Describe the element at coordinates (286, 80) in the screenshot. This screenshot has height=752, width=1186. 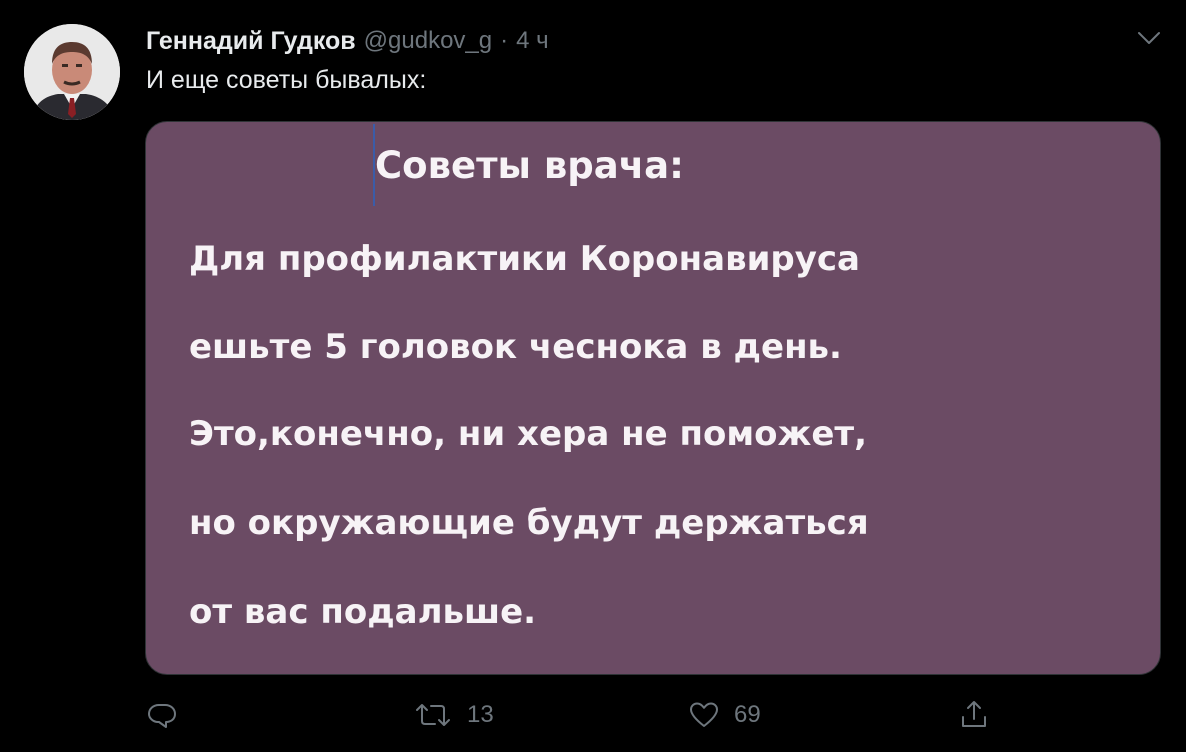
I see `tweet-text: И еще советы бывалых:` at that location.